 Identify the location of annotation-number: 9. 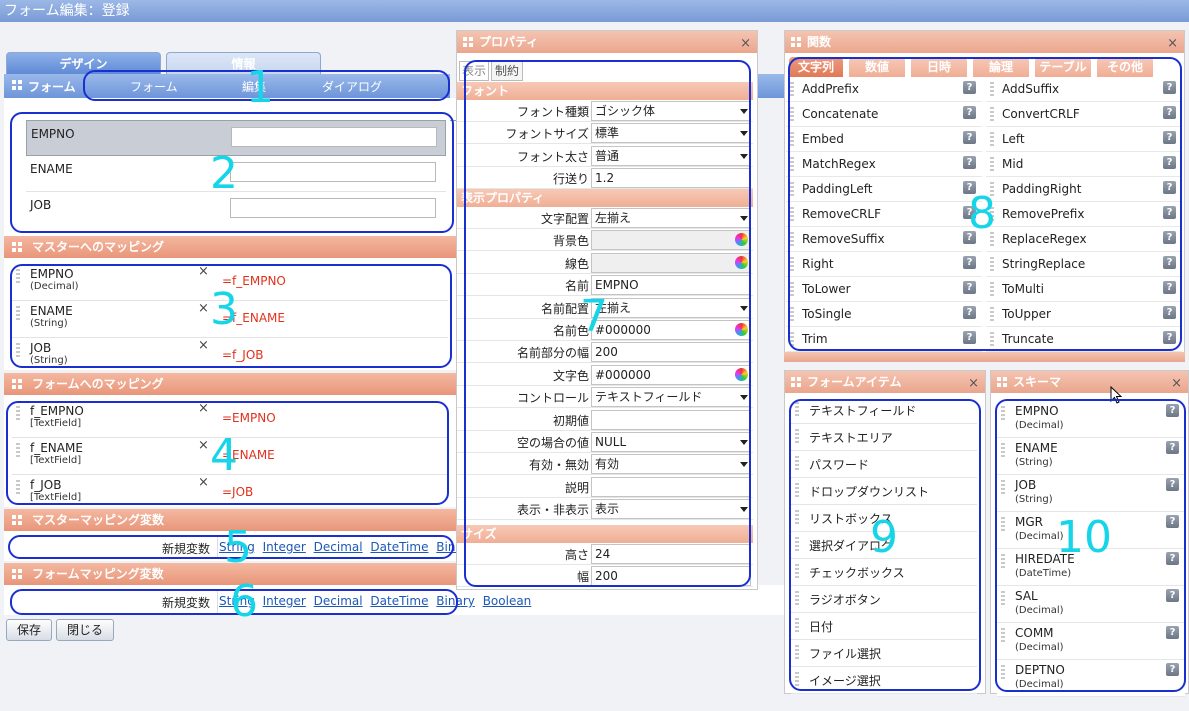
(884, 537).